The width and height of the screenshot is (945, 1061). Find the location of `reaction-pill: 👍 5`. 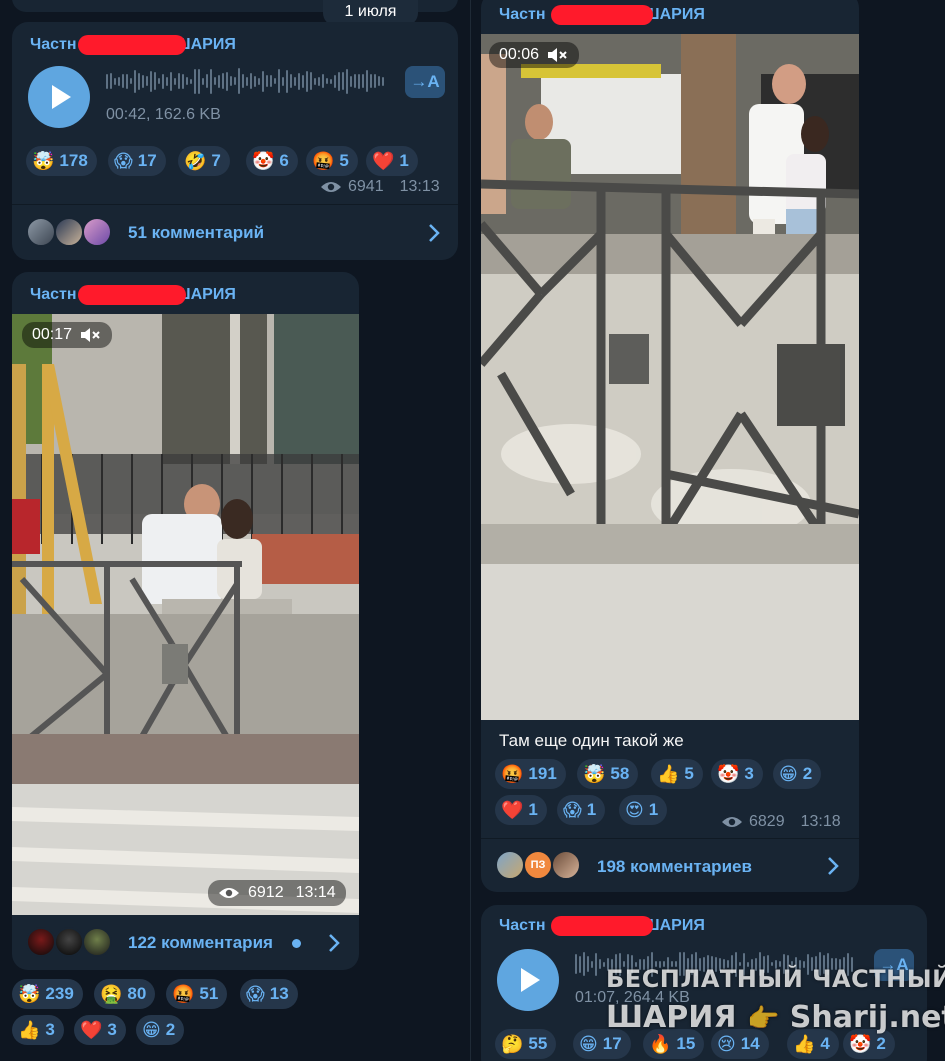

reaction-pill: 👍 5 is located at coordinates (677, 774).